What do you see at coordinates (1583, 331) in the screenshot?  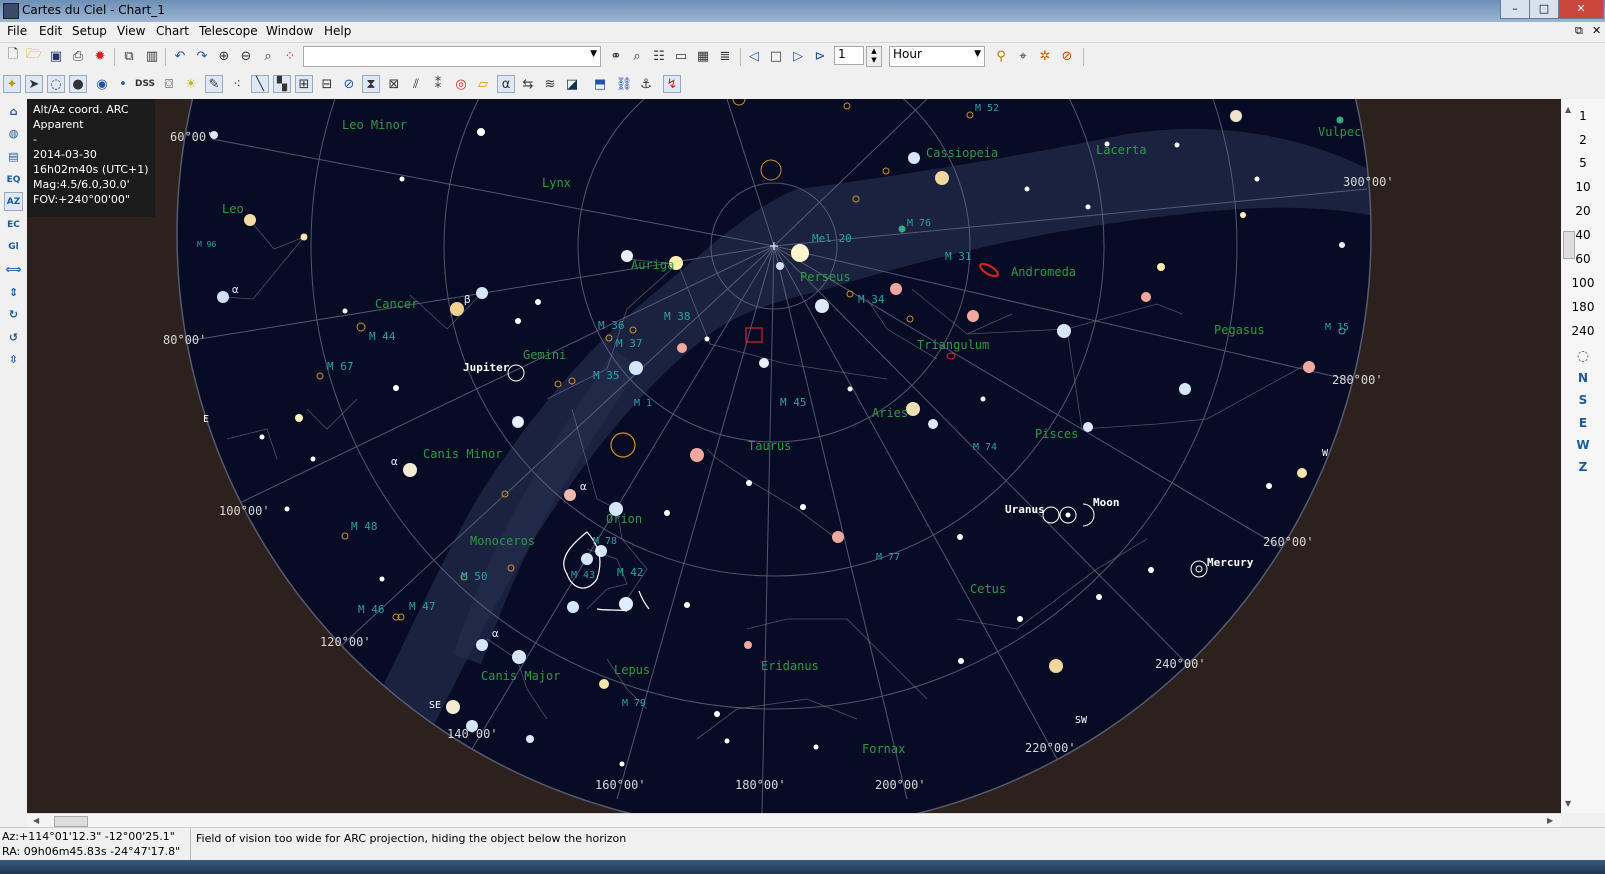 I see `fov-button-240: 240` at bounding box center [1583, 331].